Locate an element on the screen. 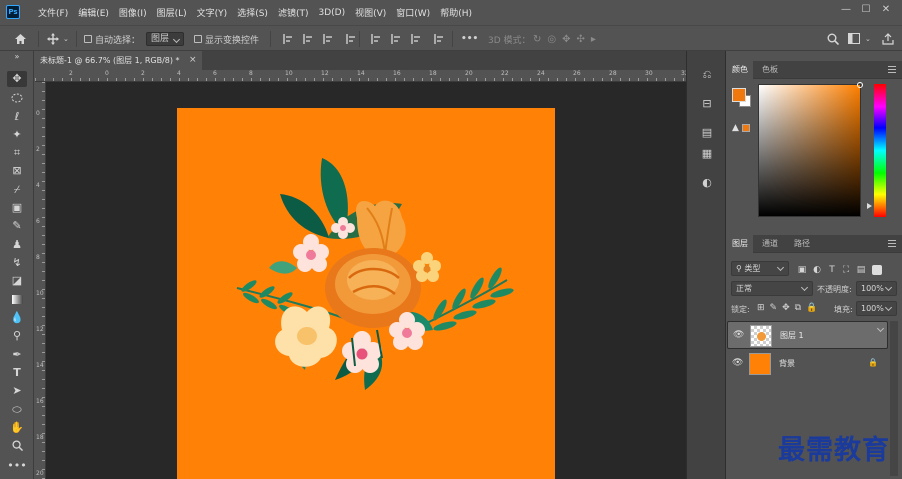  move-tool-preset-icon: ⌄ is located at coordinates (58, 39).